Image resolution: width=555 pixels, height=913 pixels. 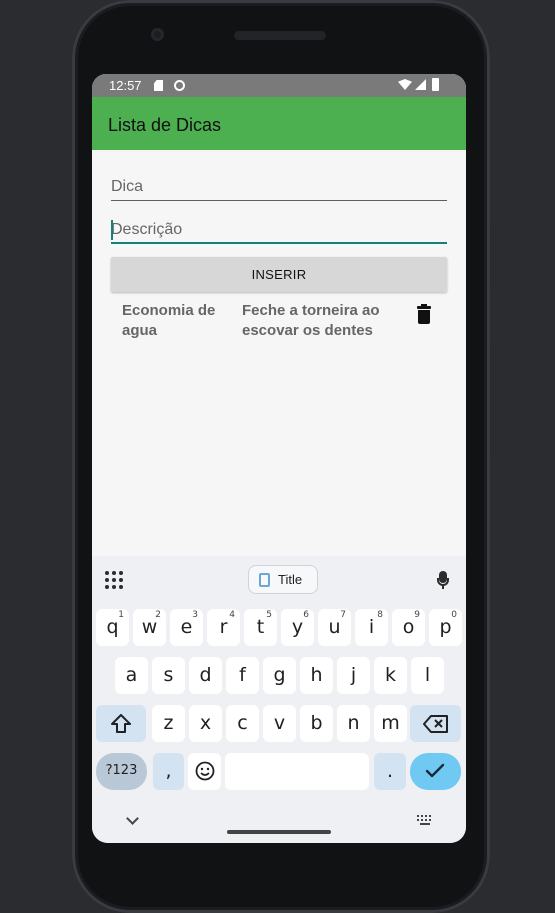 I want to click on key-t: t5, so click(x=260, y=627).